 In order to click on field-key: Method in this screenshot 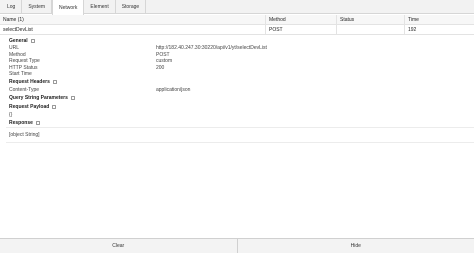, I will do `click(17, 54)`.